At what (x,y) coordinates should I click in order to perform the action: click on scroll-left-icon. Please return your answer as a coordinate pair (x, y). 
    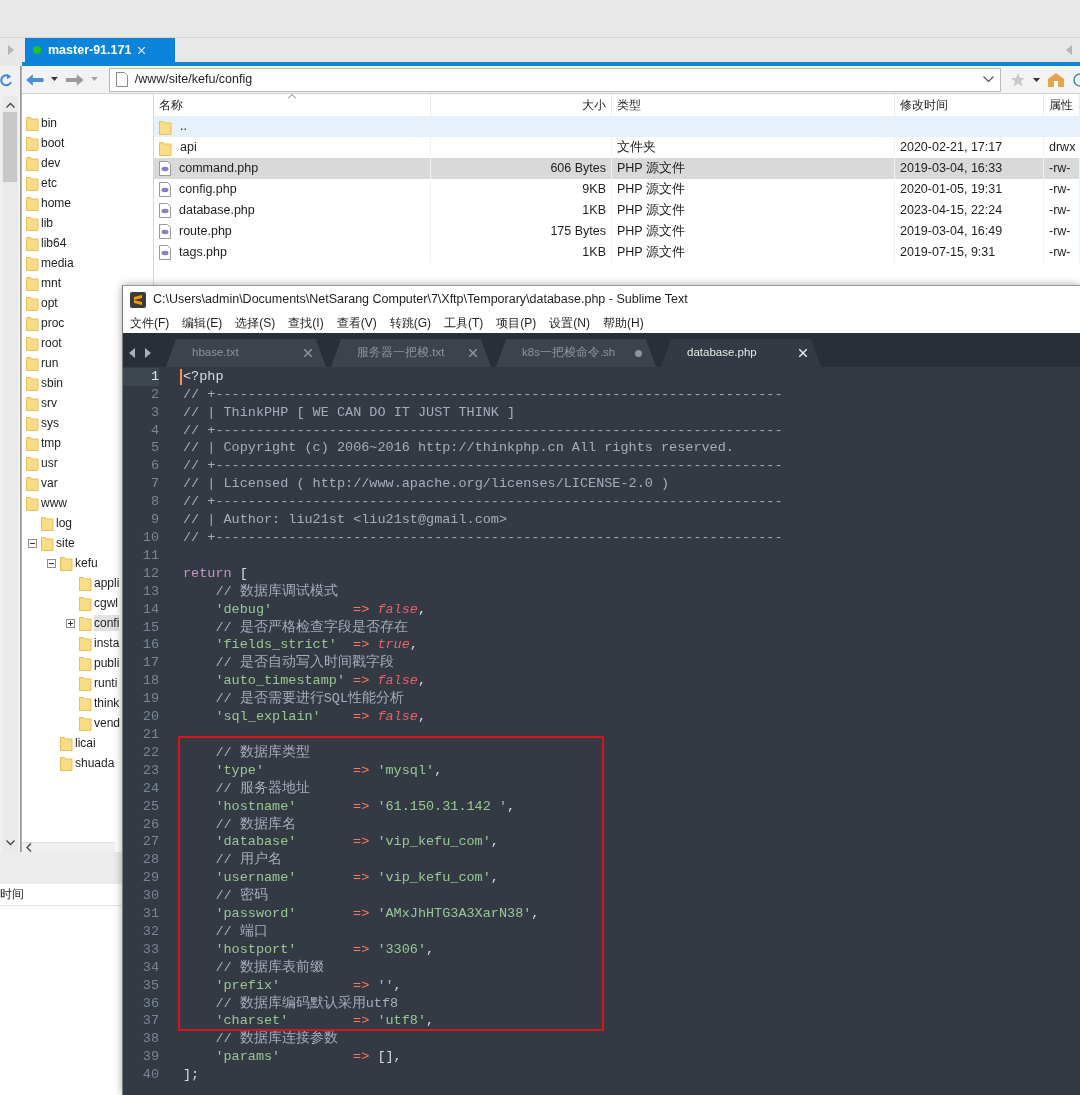
    Looking at the image, I should click on (29, 847).